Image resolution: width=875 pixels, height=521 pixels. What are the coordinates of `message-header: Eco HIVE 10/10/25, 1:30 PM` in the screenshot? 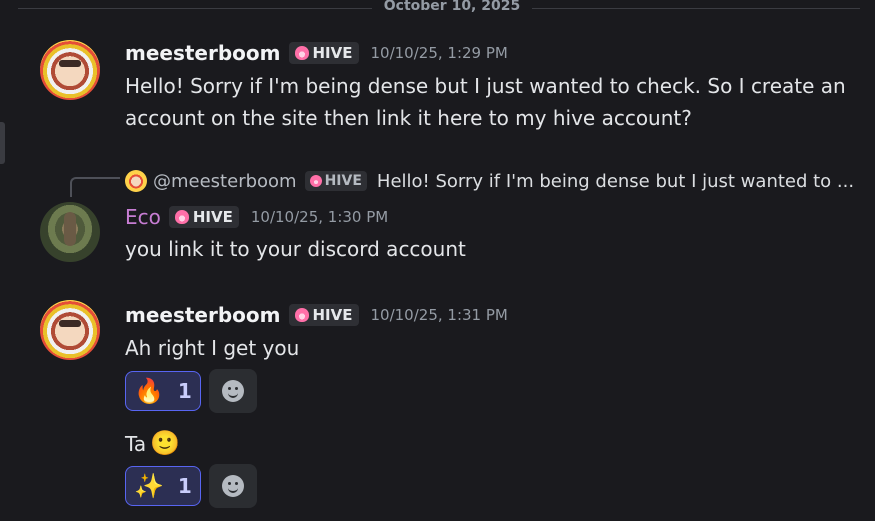 It's located at (256, 217).